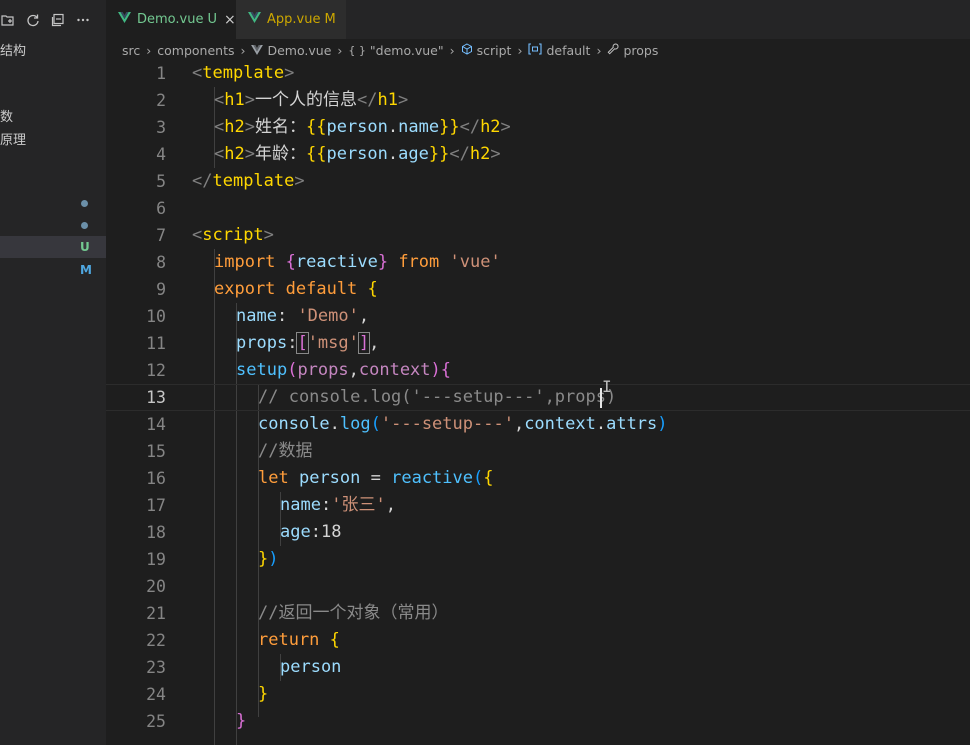 The height and width of the screenshot is (745, 970). Describe the element at coordinates (538, 262) in the screenshot. I see `code-line: 8 import {reactive} from 'vue'` at that location.